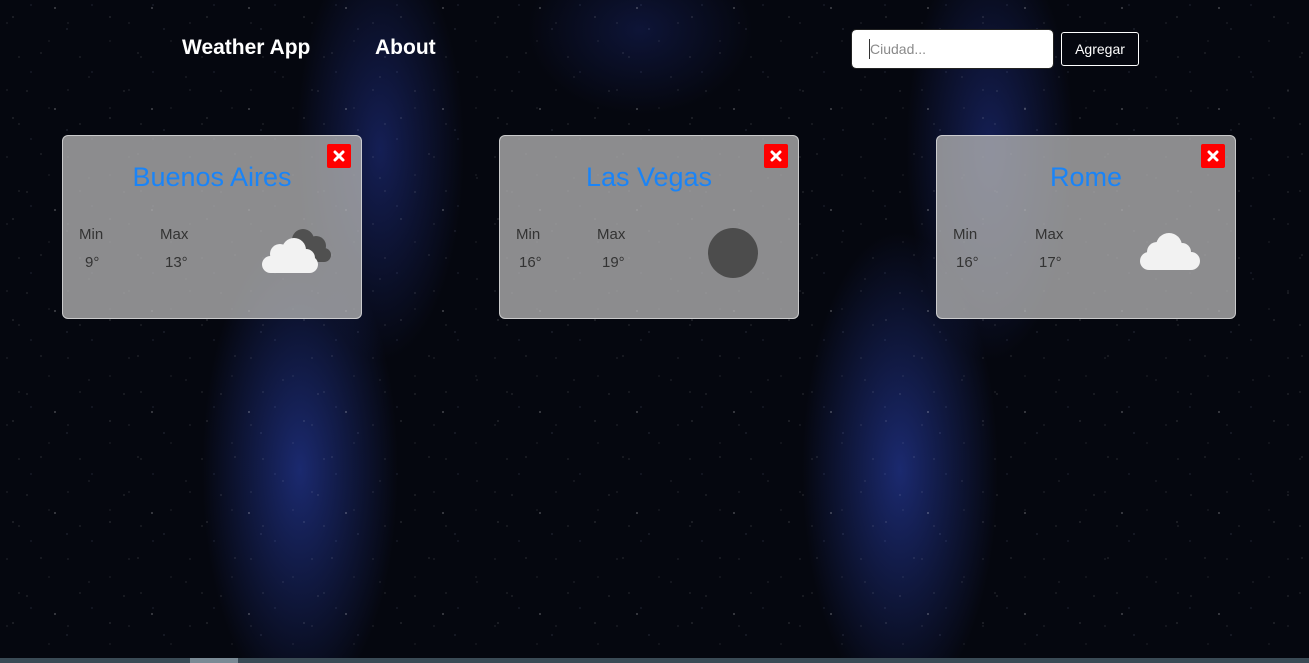  What do you see at coordinates (246, 48) in the screenshot?
I see `brand-link: Weather App` at bounding box center [246, 48].